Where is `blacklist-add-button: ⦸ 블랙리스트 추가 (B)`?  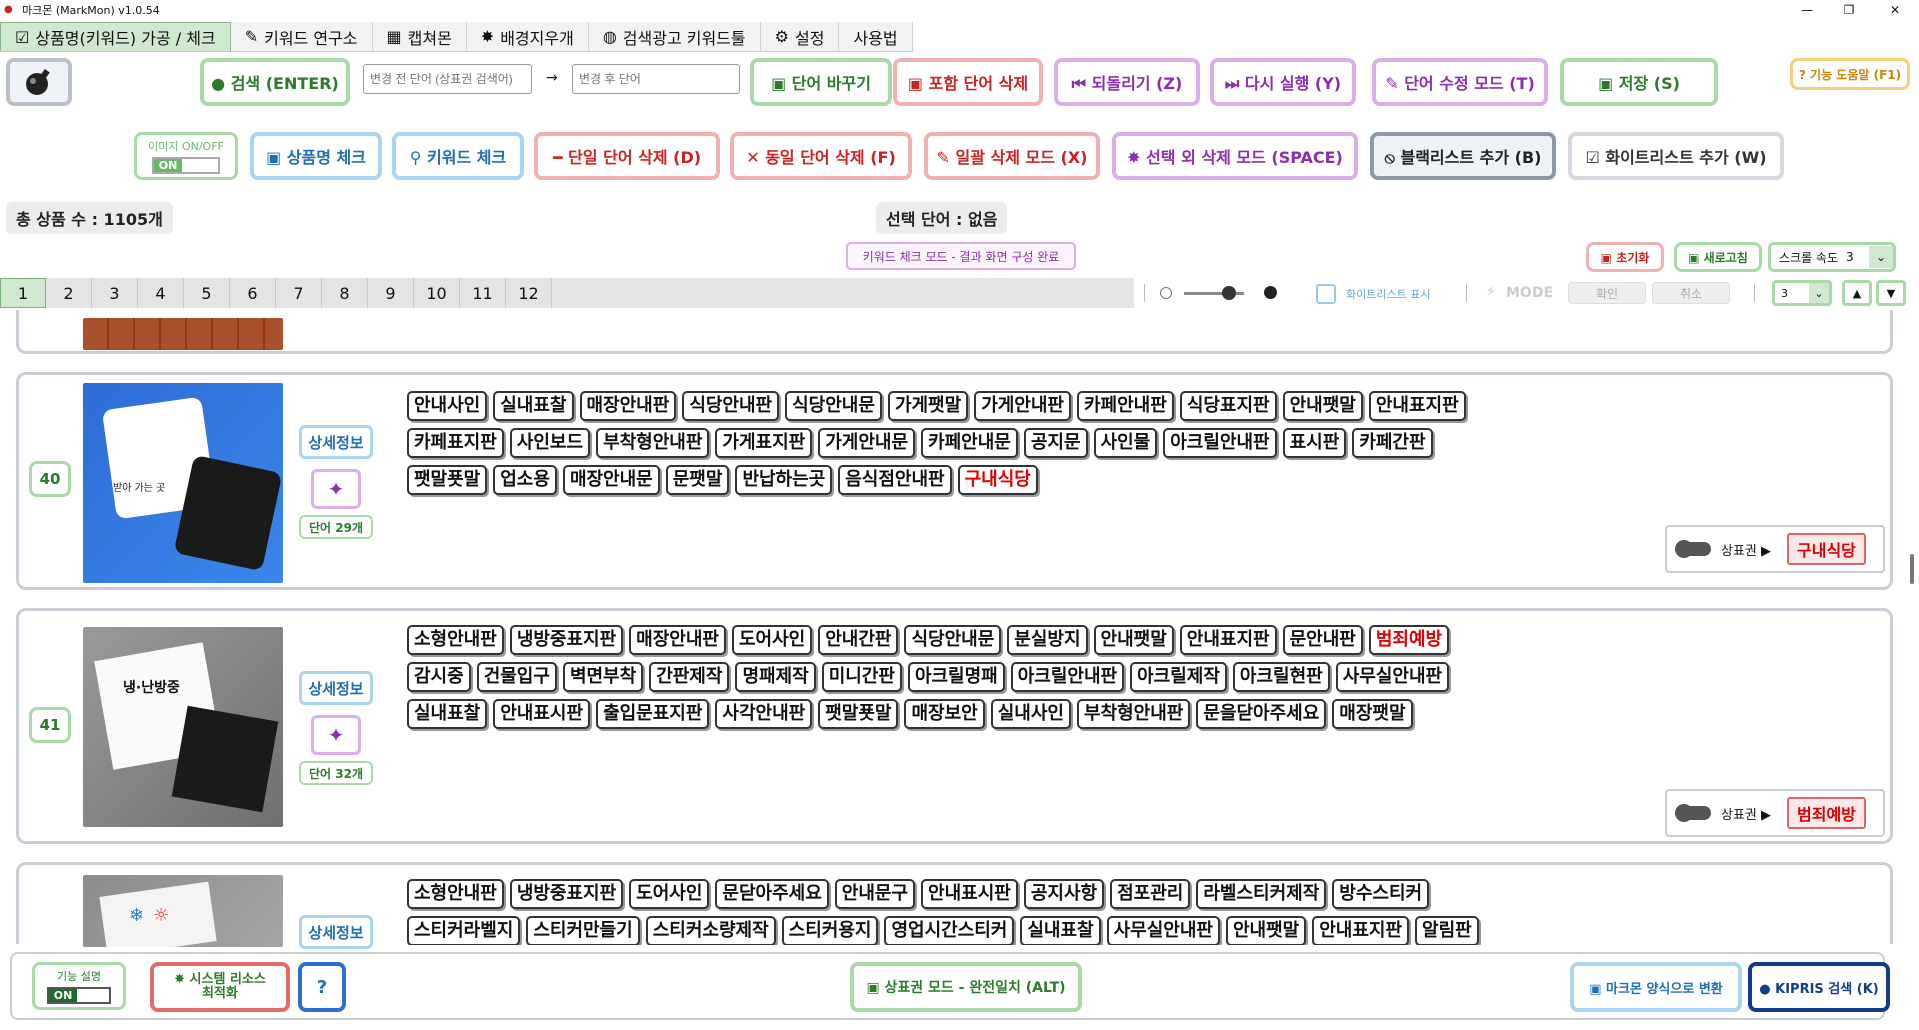
blacklist-add-button: ⦸ 블랙리스트 추가 (B) is located at coordinates (1463, 156).